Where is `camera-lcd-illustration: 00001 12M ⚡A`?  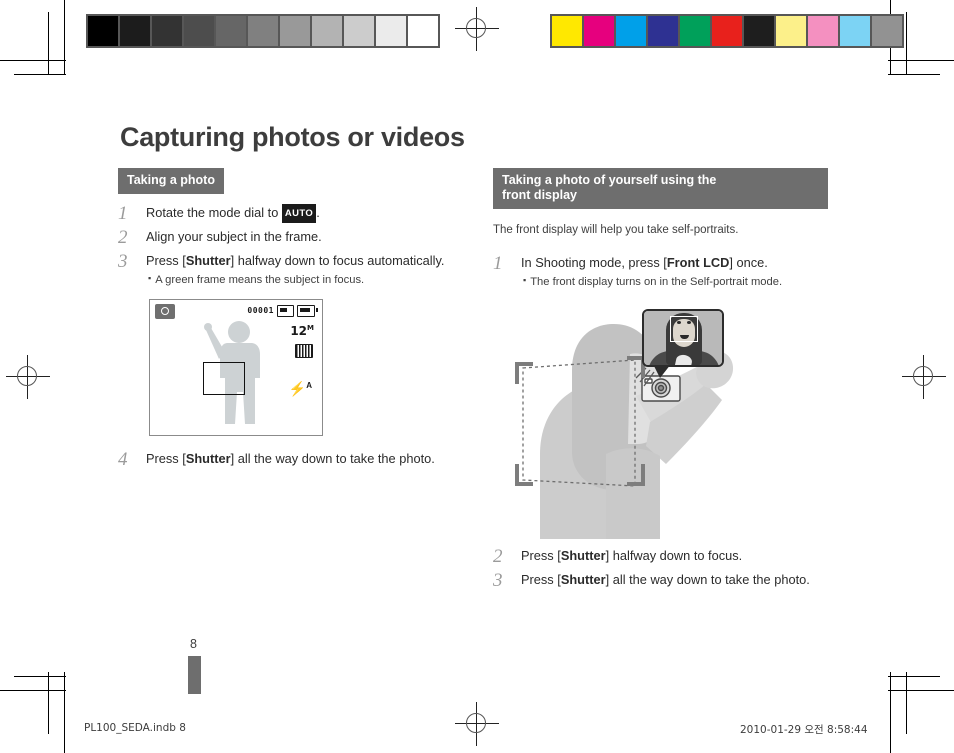
camera-lcd-illustration: 00001 12M ⚡A is located at coordinates (236, 367).